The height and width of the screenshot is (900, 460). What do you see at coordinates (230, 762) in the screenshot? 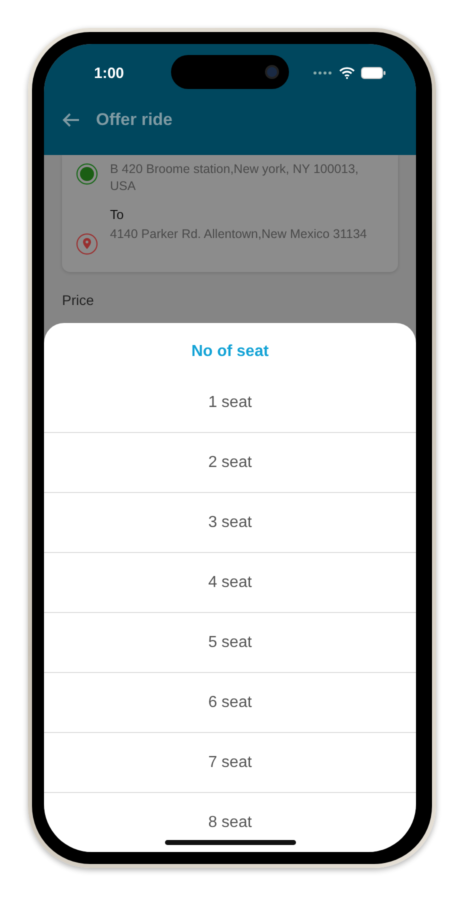
I see `seat-option: 7 seat` at bounding box center [230, 762].